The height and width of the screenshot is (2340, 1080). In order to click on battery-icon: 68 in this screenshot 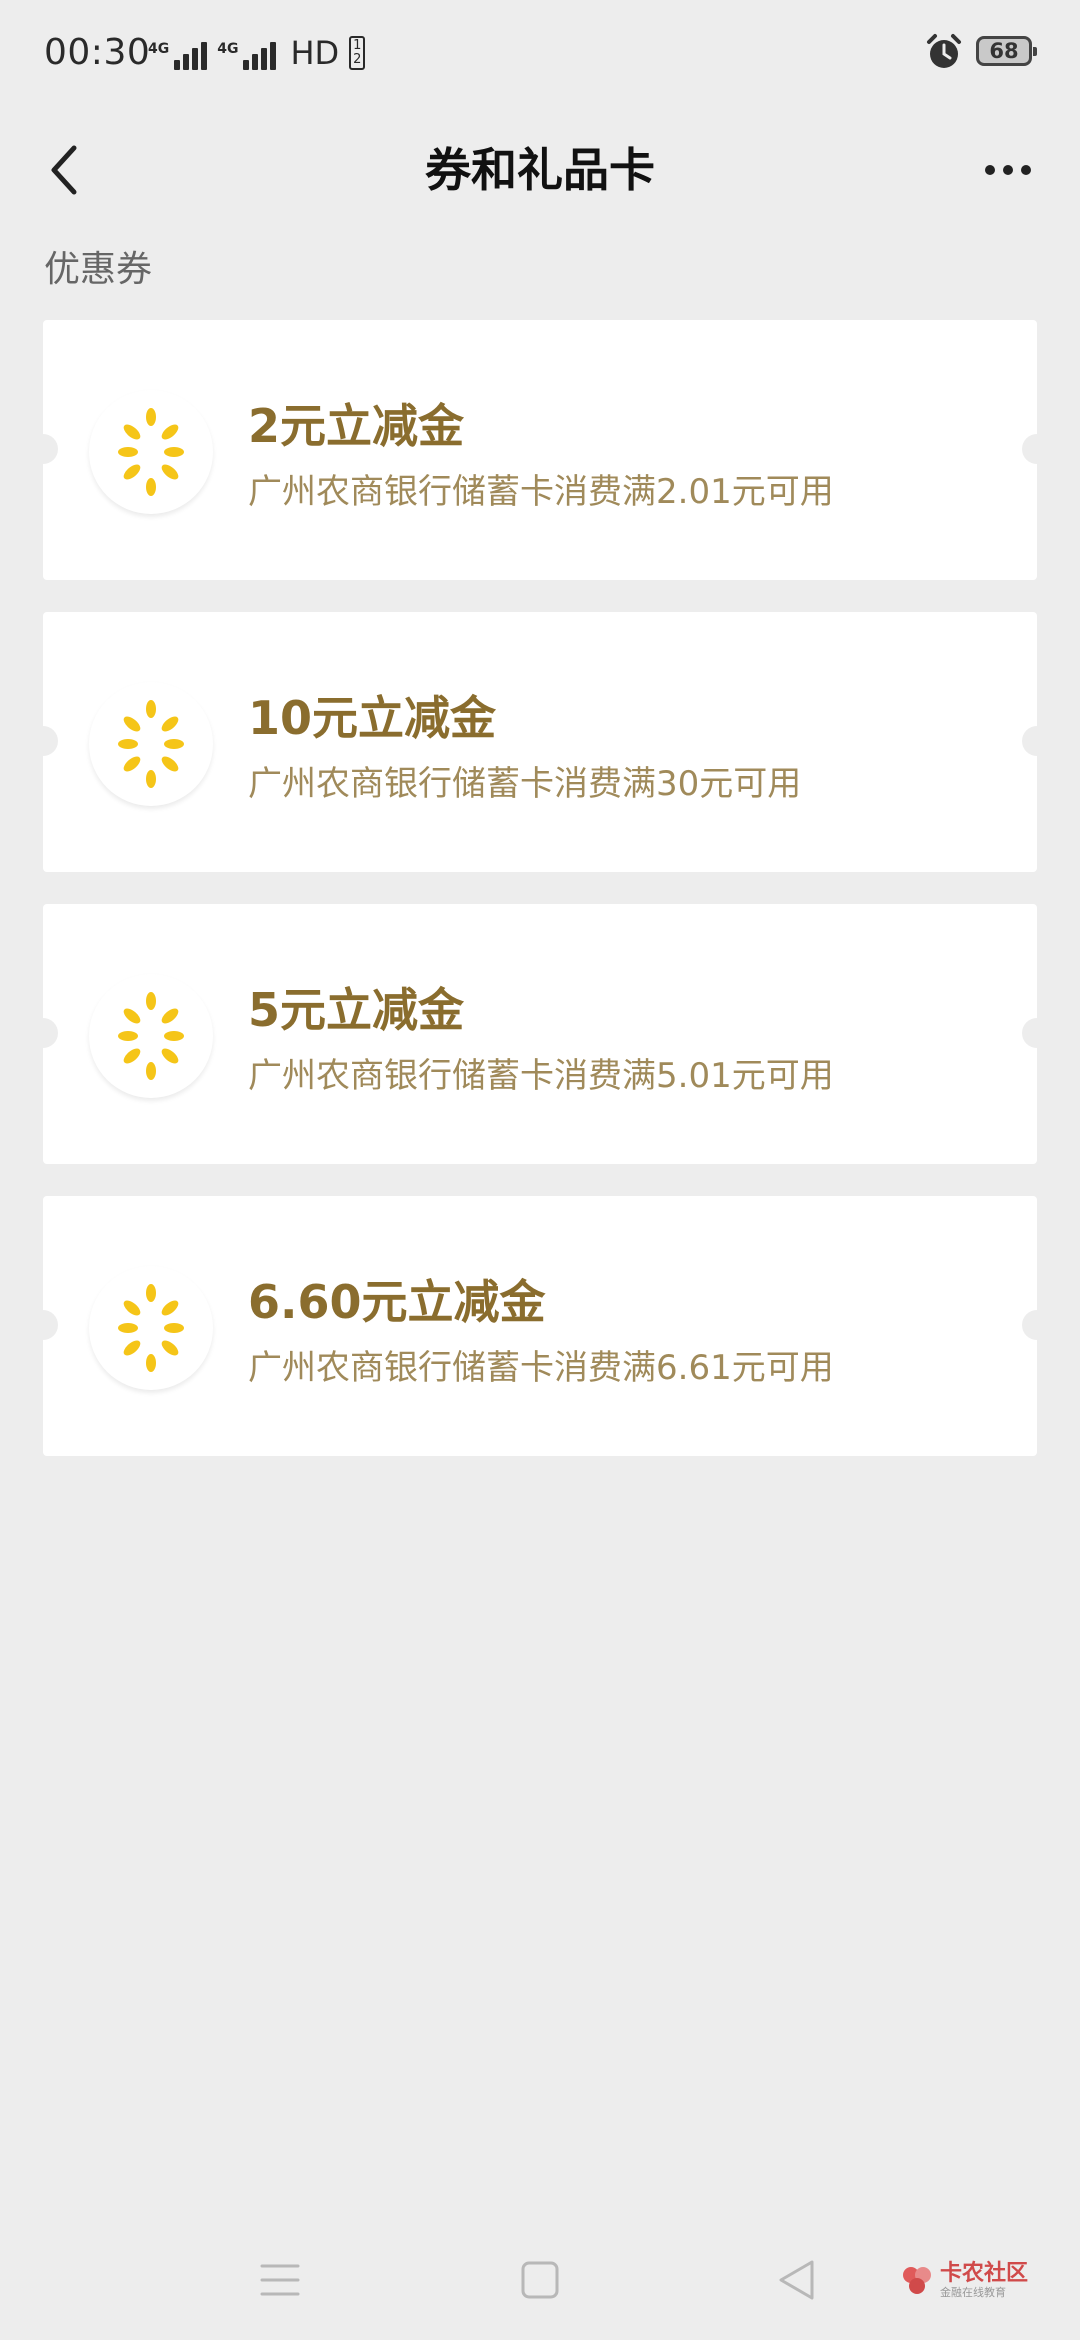, I will do `click(1006, 51)`.